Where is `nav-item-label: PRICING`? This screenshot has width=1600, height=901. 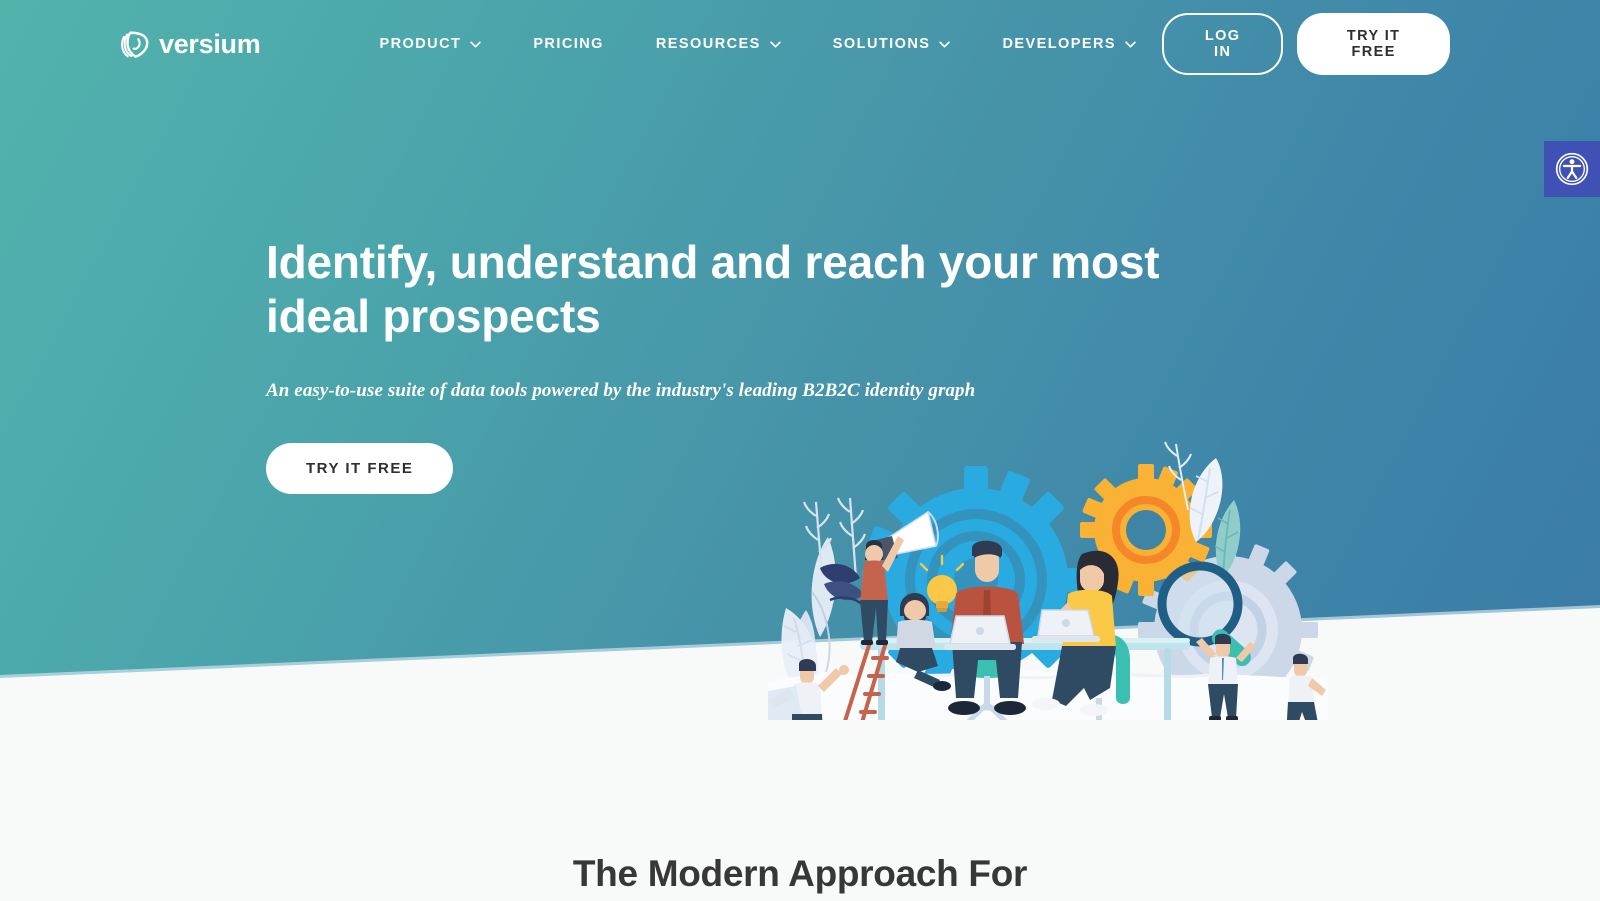
nav-item-label: PRICING is located at coordinates (568, 44).